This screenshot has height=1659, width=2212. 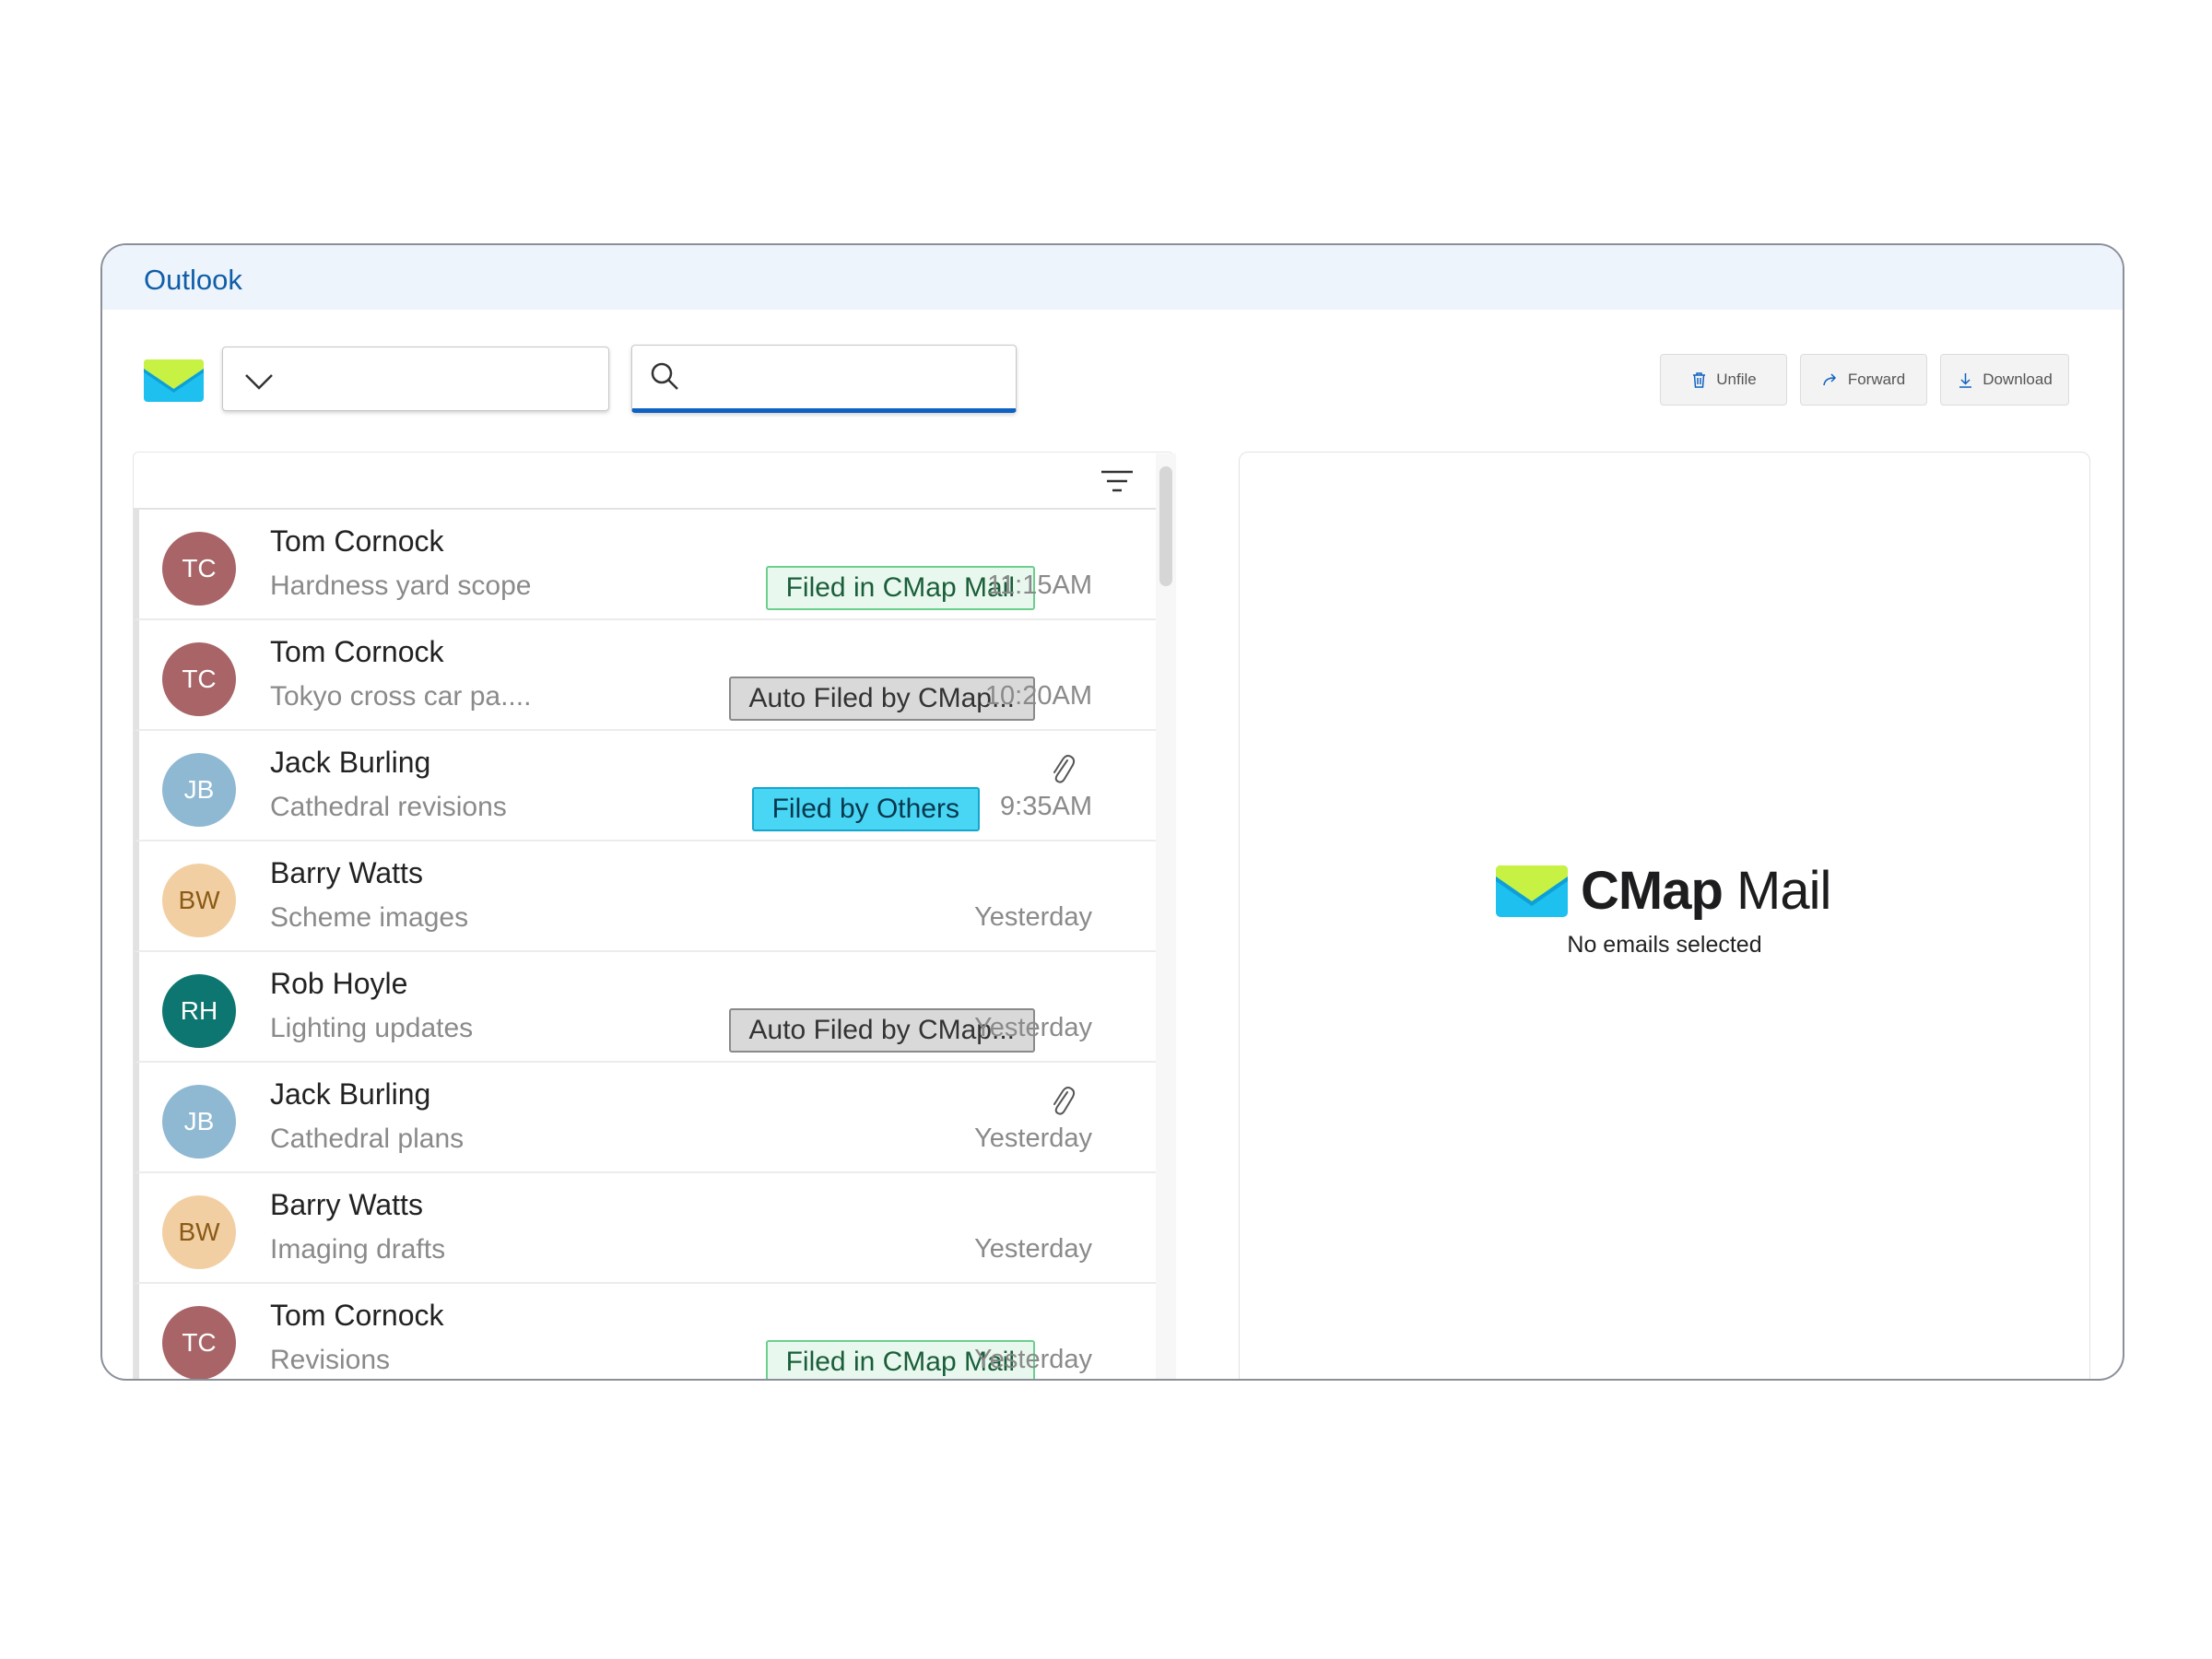 I want to click on email-sender: Rob Hoyle, so click(x=339, y=983).